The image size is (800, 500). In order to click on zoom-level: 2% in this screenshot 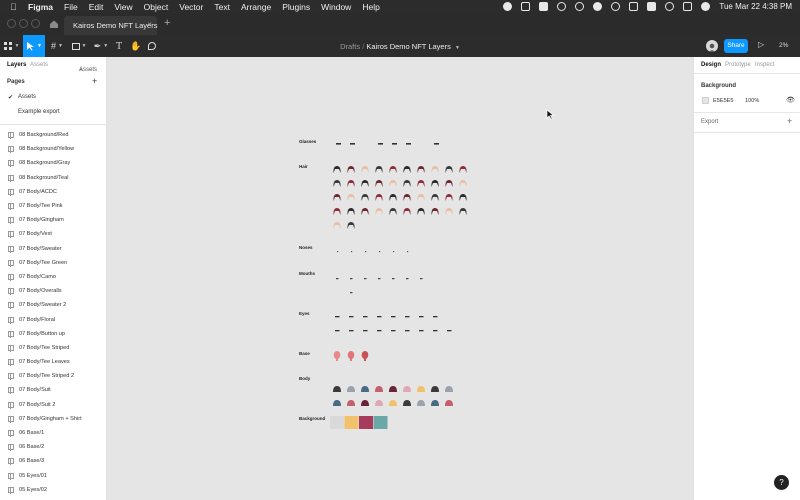, I will do `click(783, 45)`.